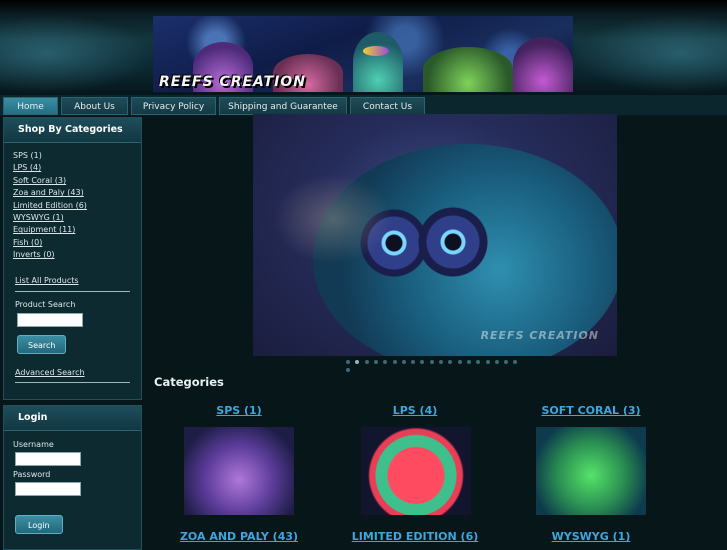 This screenshot has width=727, height=550. I want to click on username-label: Username, so click(33, 444).